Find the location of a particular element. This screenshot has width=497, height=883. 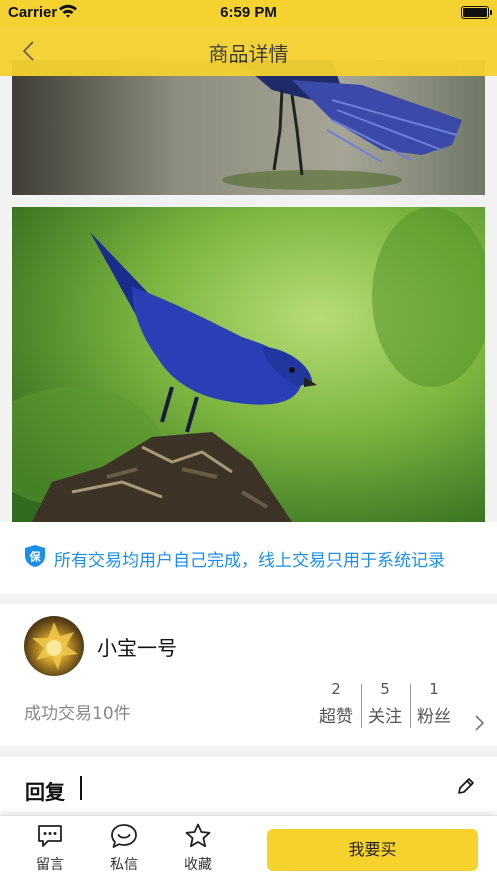

stat-label: 关注 is located at coordinates (385, 717).